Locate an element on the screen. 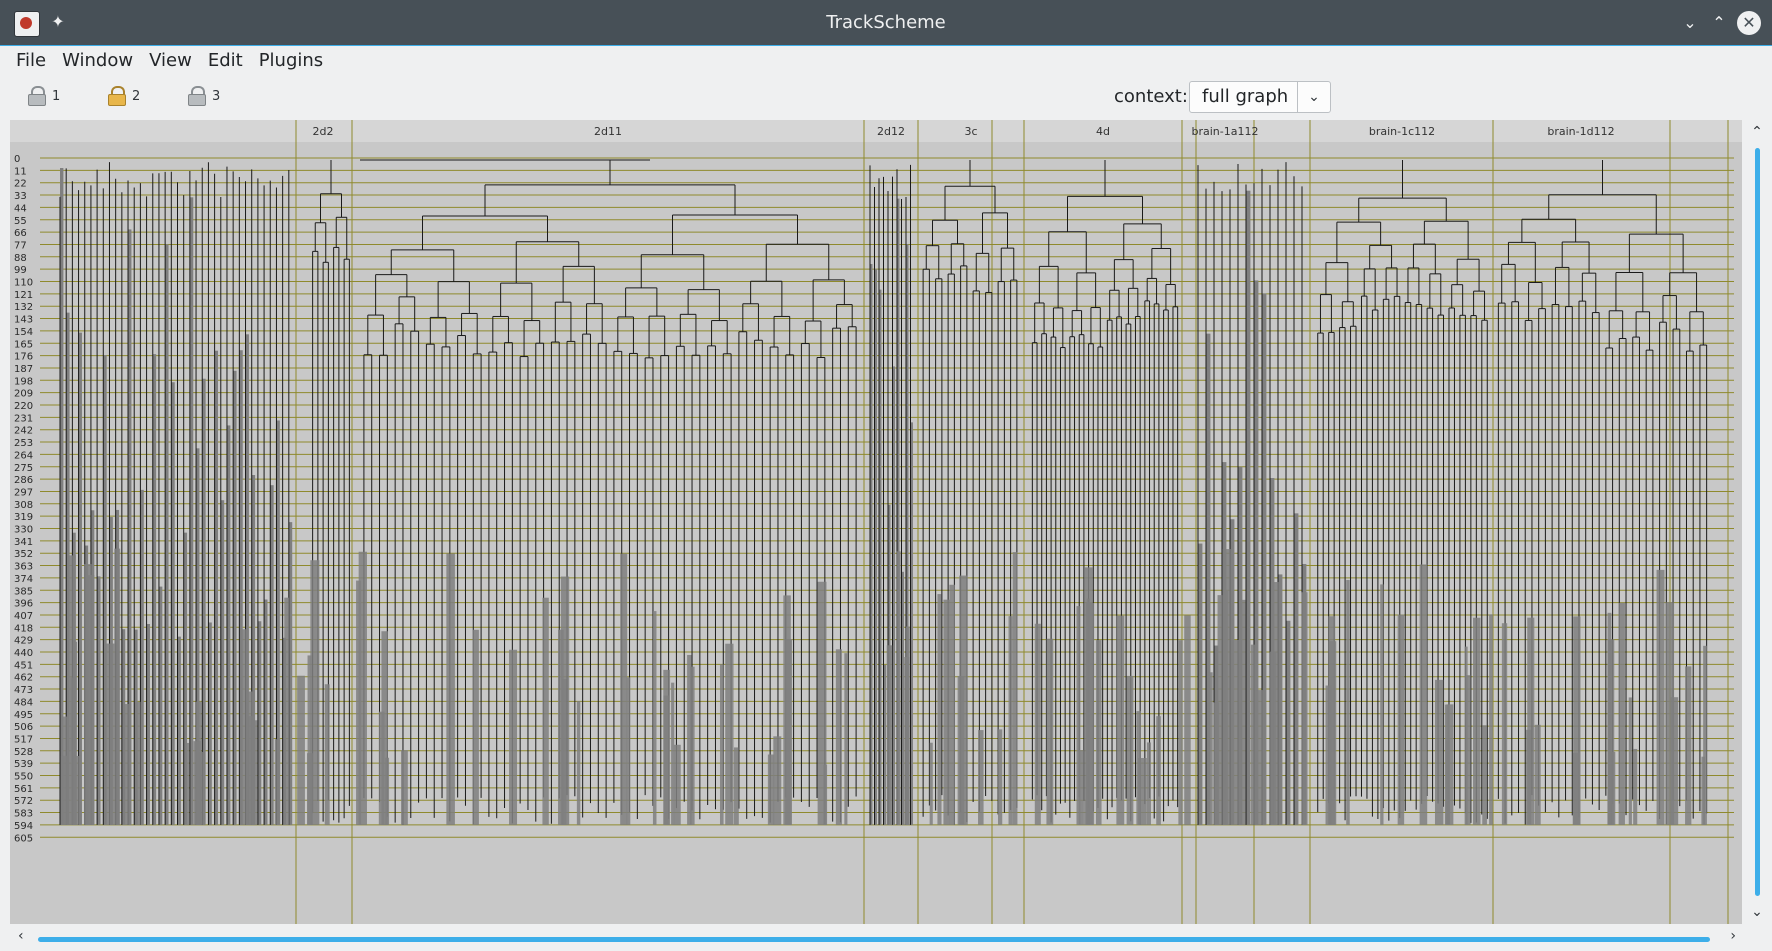 The image size is (1772, 951). vertical-scrollbar: ⌃ ⌄ is located at coordinates (1757, 522).